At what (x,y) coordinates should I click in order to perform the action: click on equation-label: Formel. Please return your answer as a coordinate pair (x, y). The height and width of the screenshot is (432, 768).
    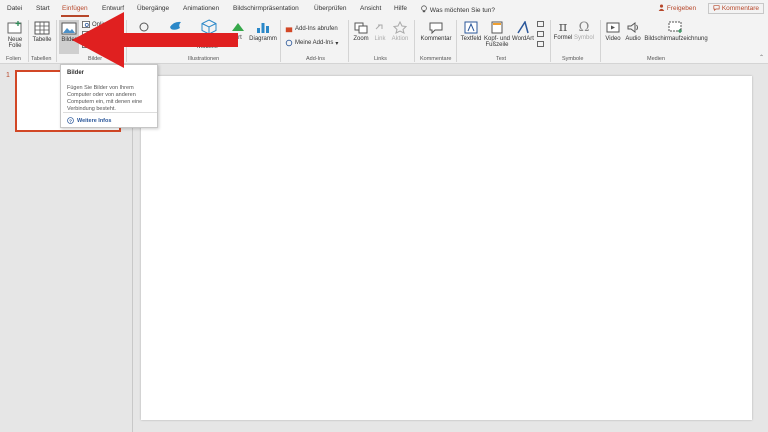
    Looking at the image, I should click on (563, 38).